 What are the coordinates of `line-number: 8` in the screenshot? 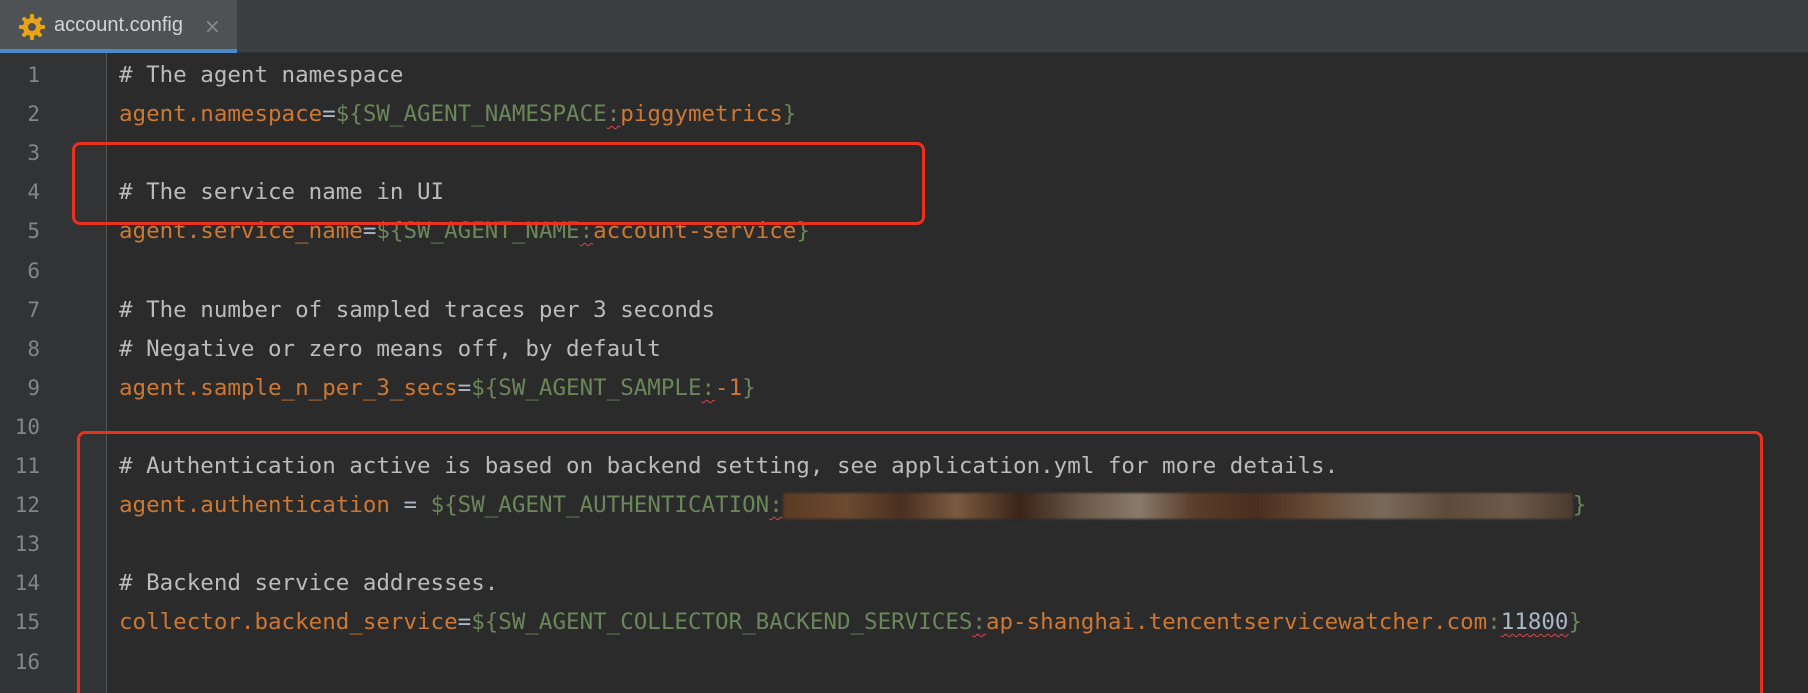 It's located at (33, 349).